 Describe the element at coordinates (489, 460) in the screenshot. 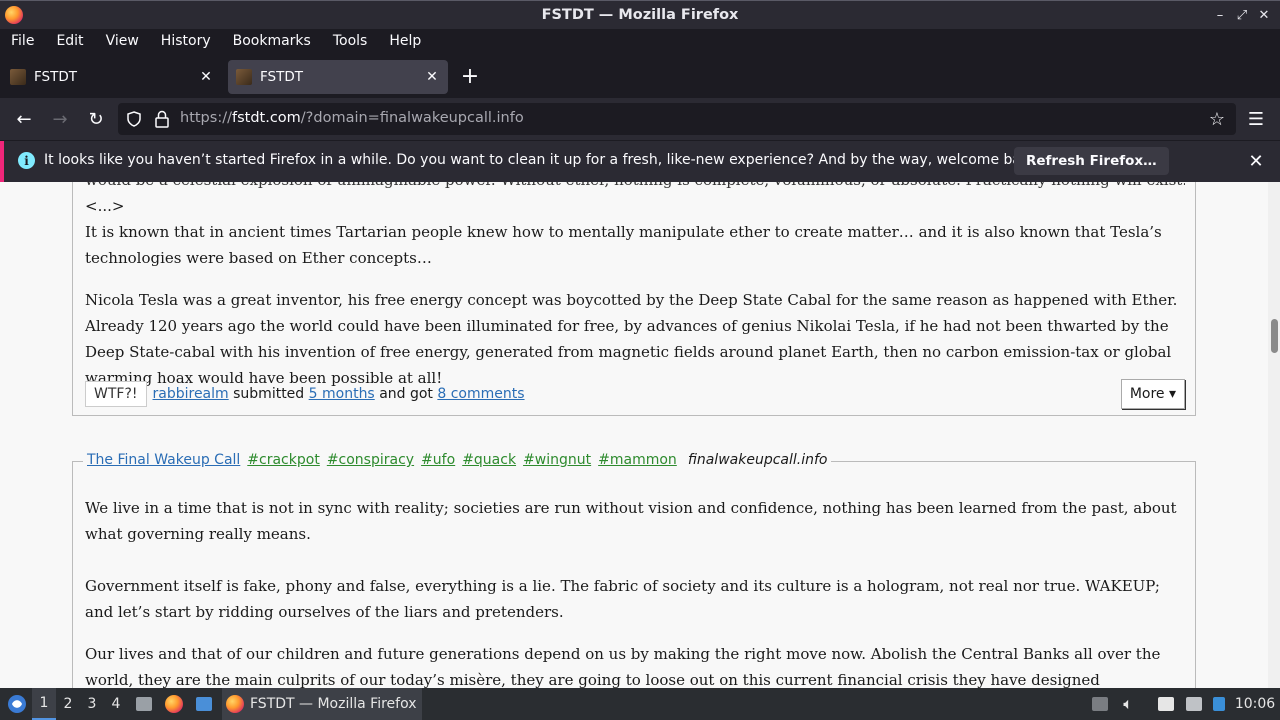

I see `tag-link: #quack` at that location.